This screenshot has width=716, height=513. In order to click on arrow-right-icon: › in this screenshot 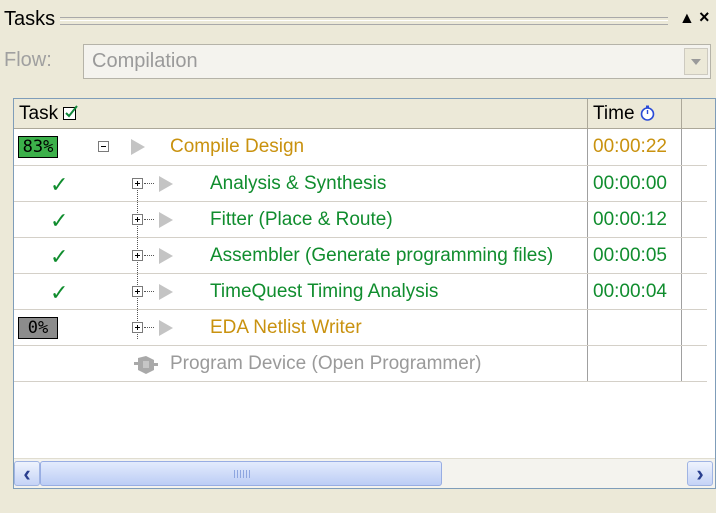, I will do `click(700, 473)`.